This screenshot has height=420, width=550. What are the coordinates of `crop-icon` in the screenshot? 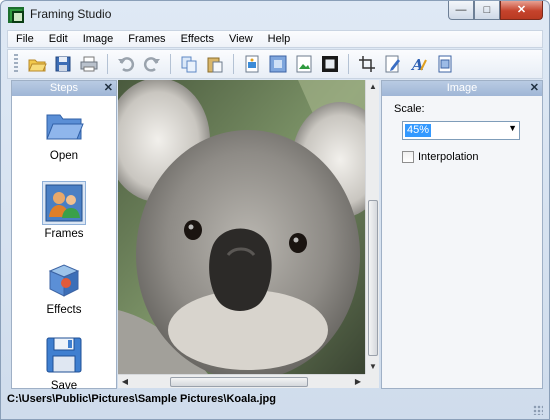 It's located at (367, 64).